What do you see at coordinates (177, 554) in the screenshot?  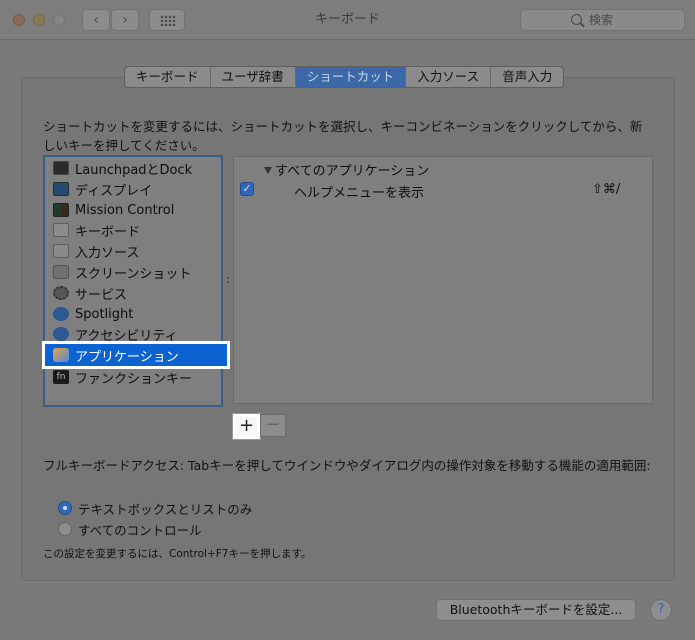 I see `control-f7-note: この設定を変更するには、Control+F7キーを押します。` at bounding box center [177, 554].